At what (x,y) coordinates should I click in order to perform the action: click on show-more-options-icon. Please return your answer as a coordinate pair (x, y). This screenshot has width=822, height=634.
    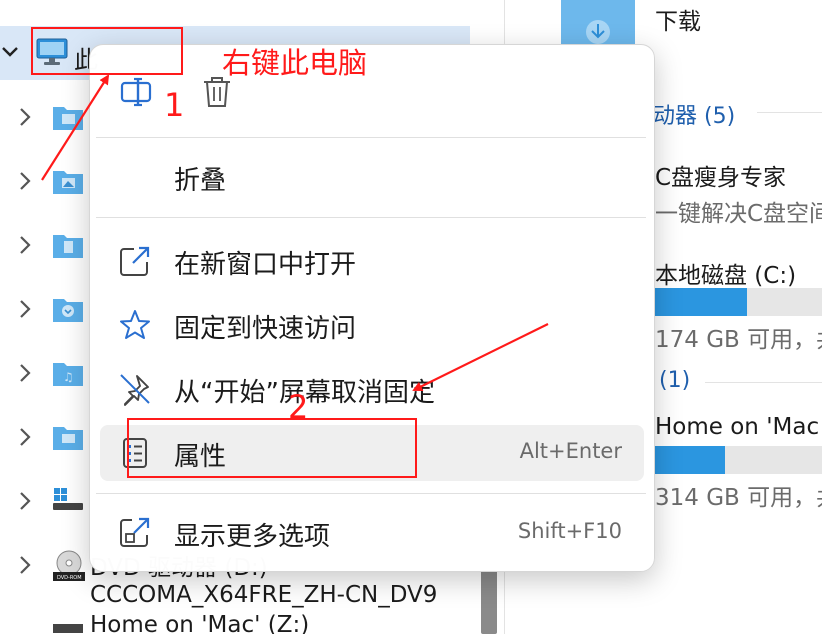
    Looking at the image, I should click on (135, 532).